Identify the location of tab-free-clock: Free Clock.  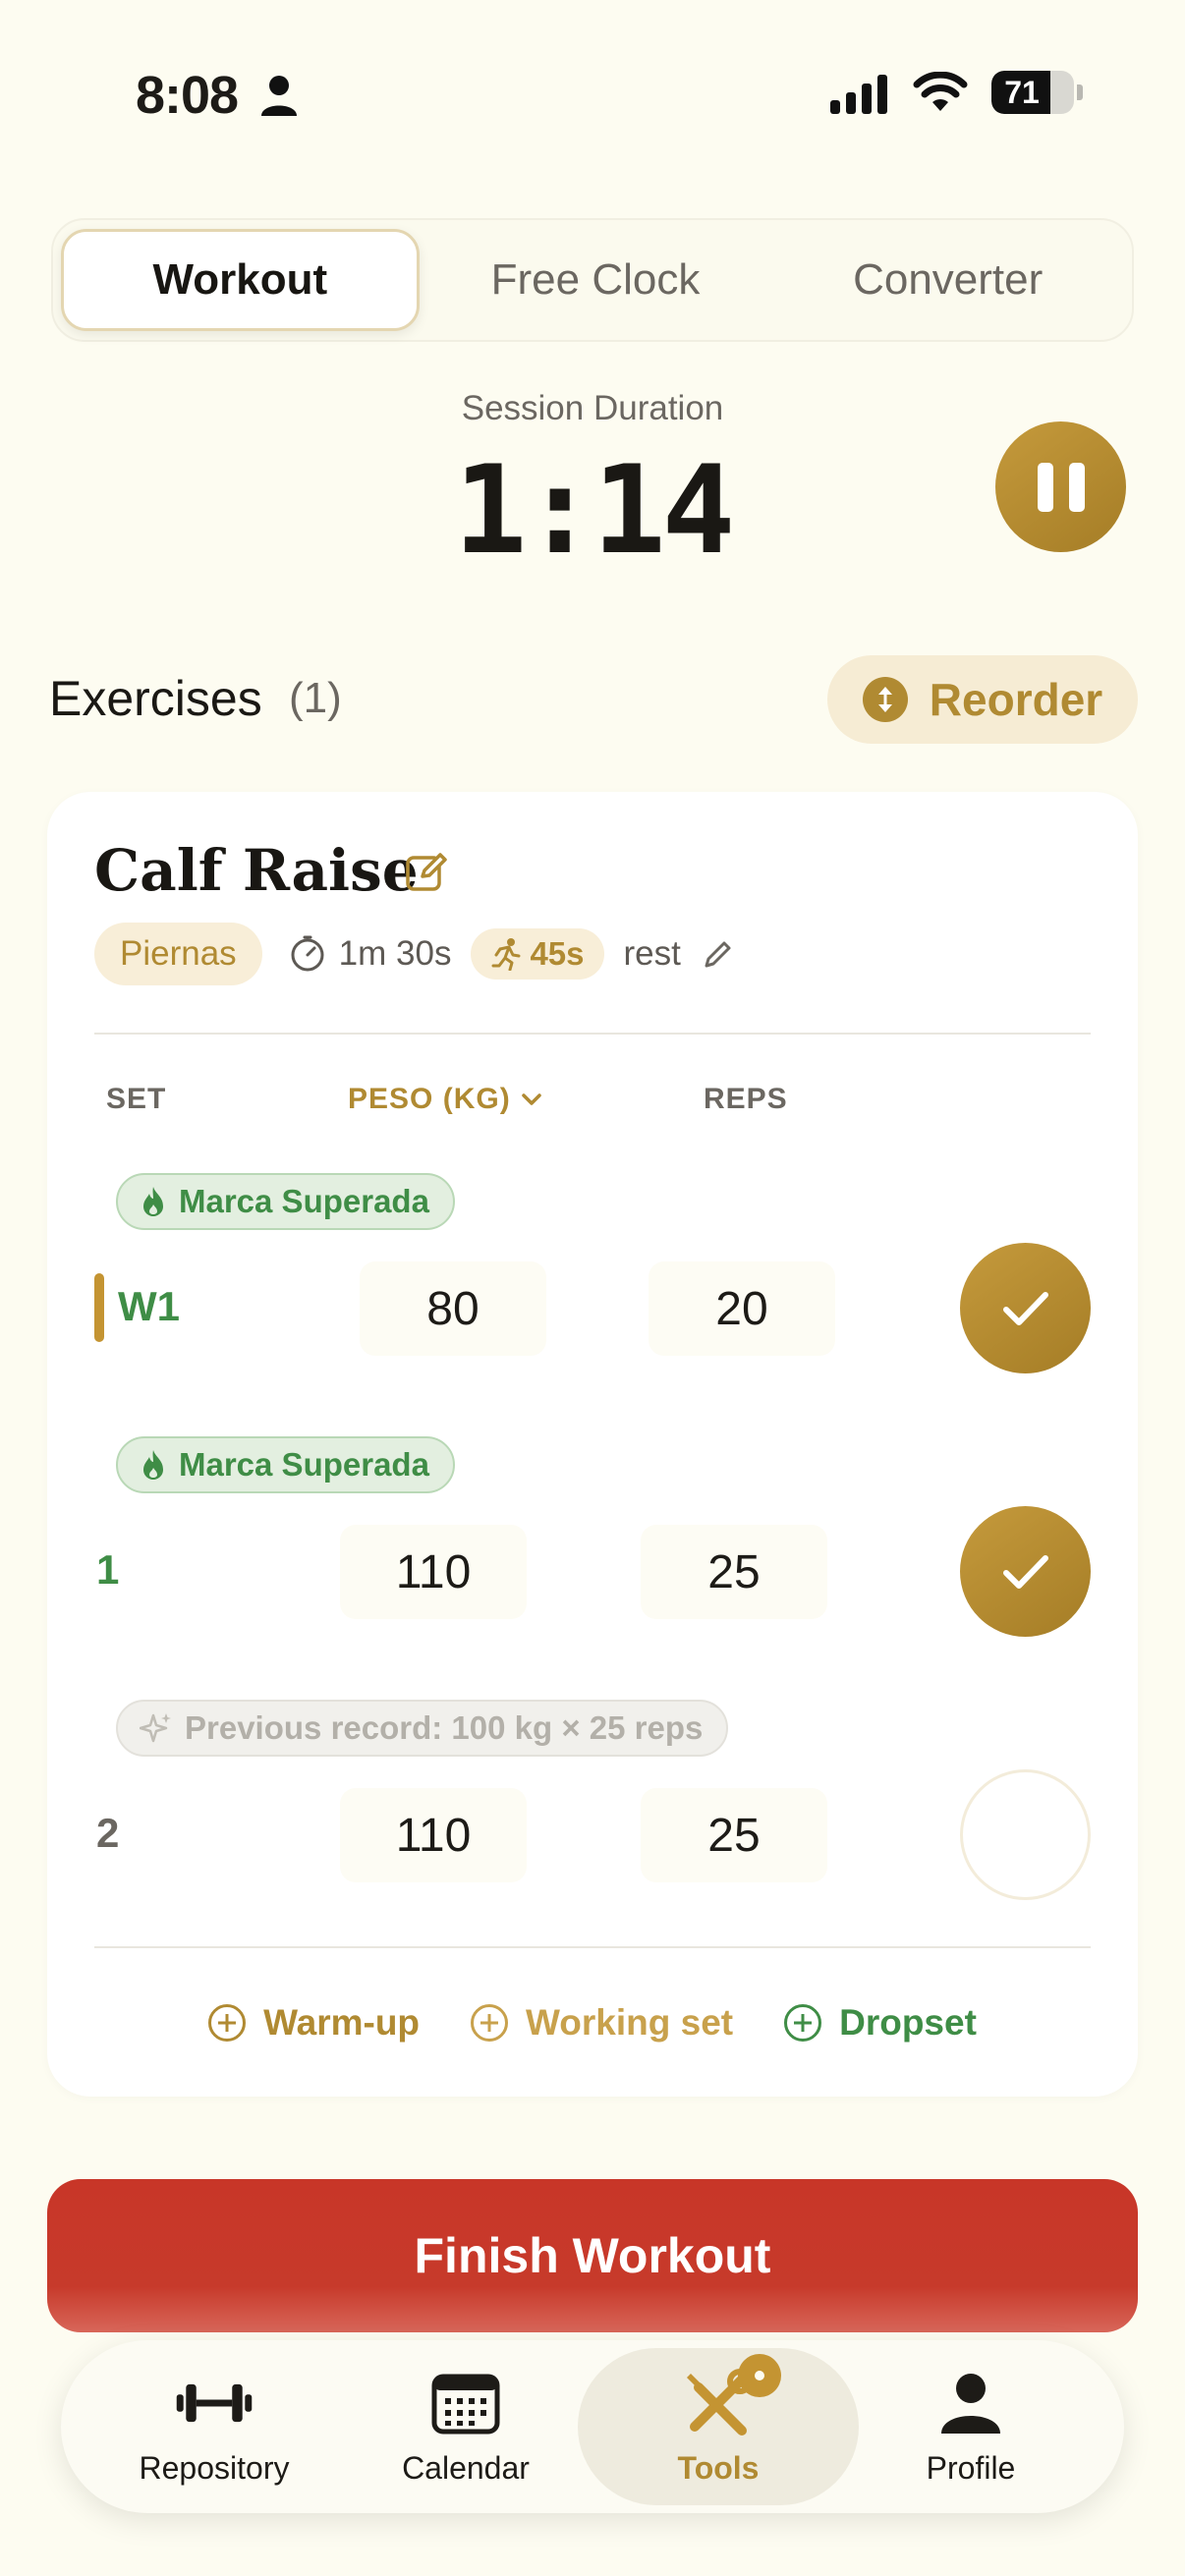
(596, 280).